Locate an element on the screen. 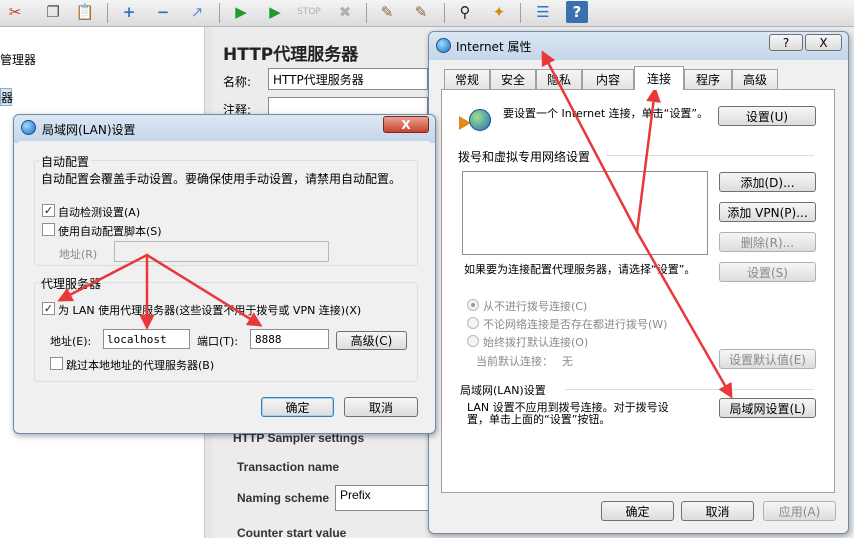 The width and height of the screenshot is (854, 538). arrow-to-title is located at coordinates (590, 142).